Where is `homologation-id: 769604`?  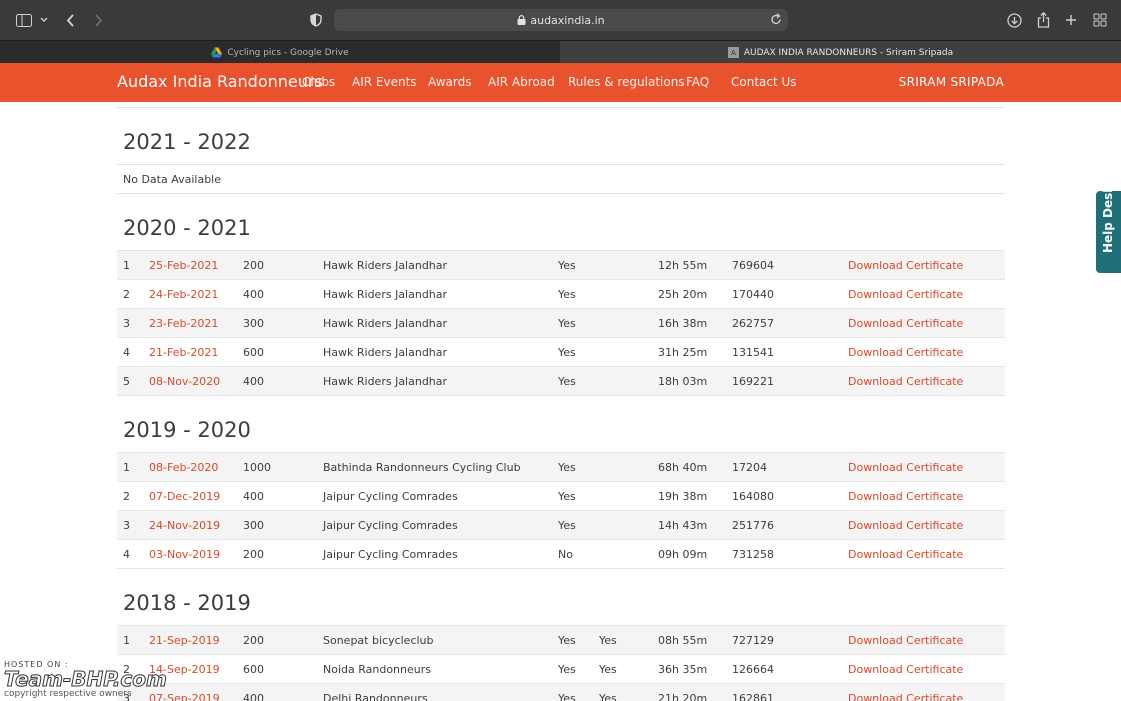 homologation-id: 769604 is located at coordinates (753, 265).